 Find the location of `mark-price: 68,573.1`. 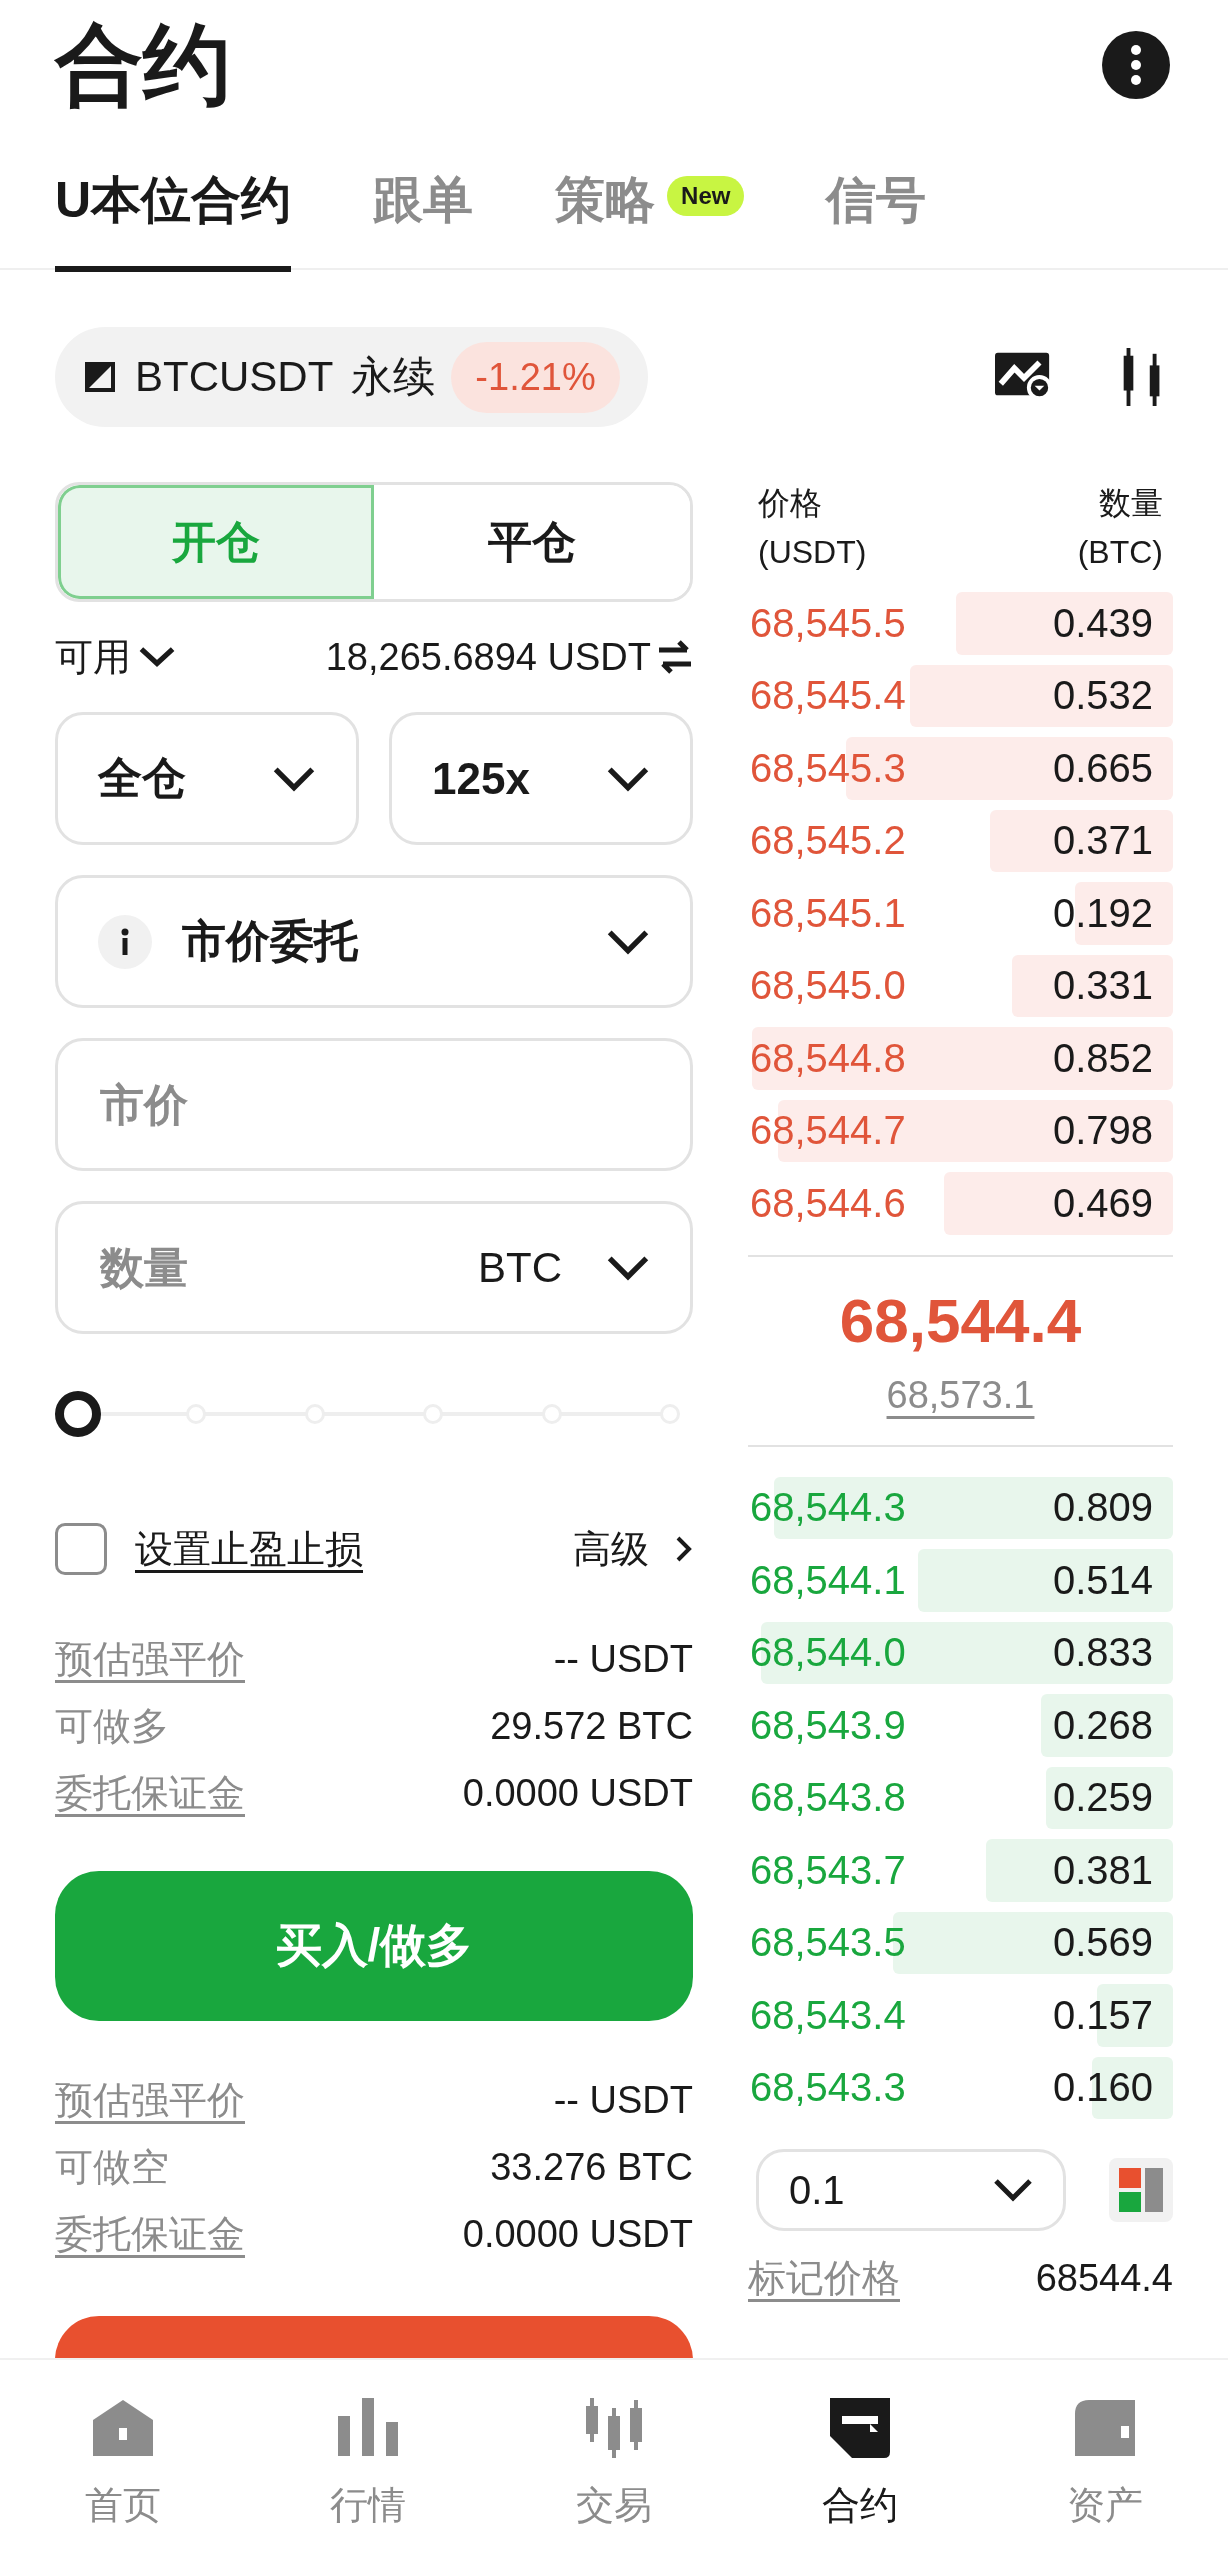

mark-price: 68,573.1 is located at coordinates (960, 1395).